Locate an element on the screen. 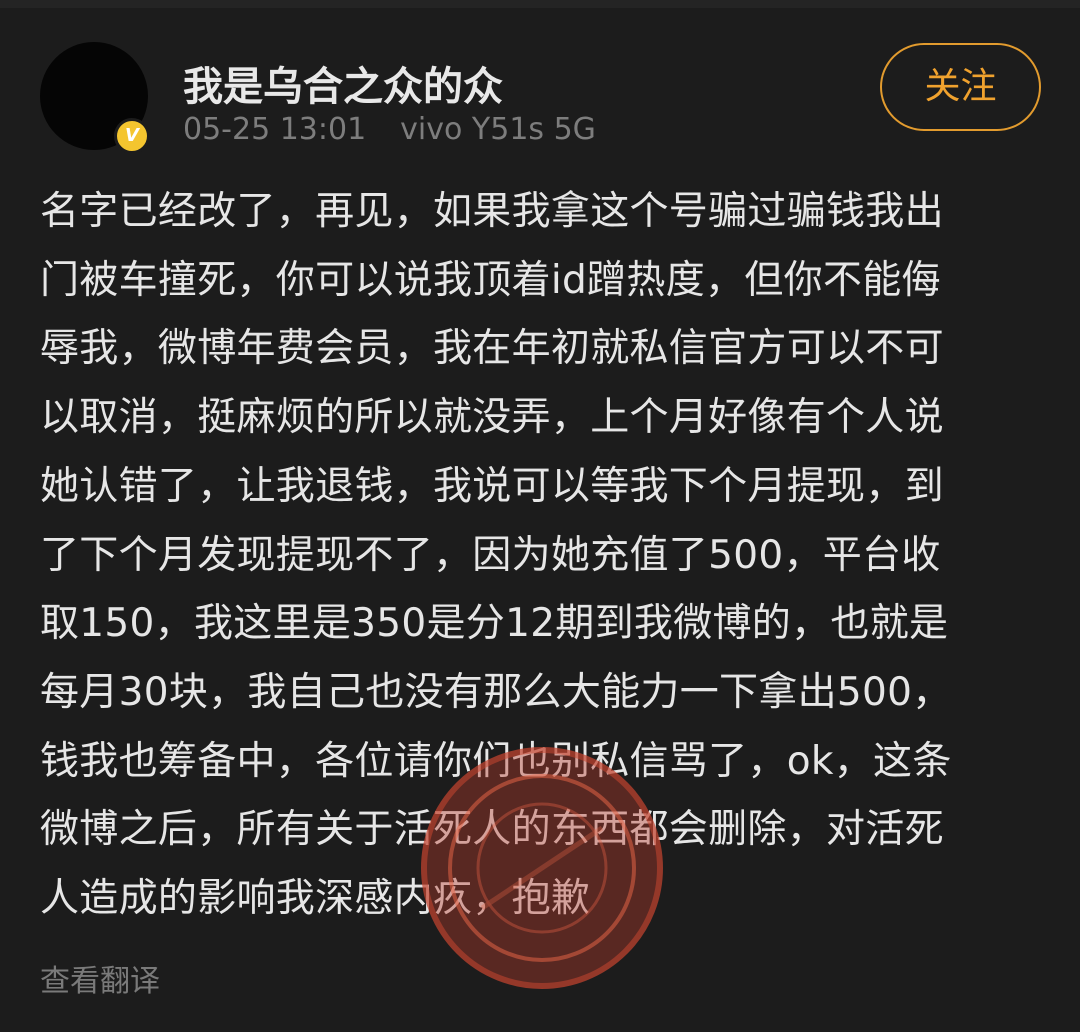 Image resolution: width=1080 pixels, height=1032 pixels. follow-button: 关注 is located at coordinates (960, 87).